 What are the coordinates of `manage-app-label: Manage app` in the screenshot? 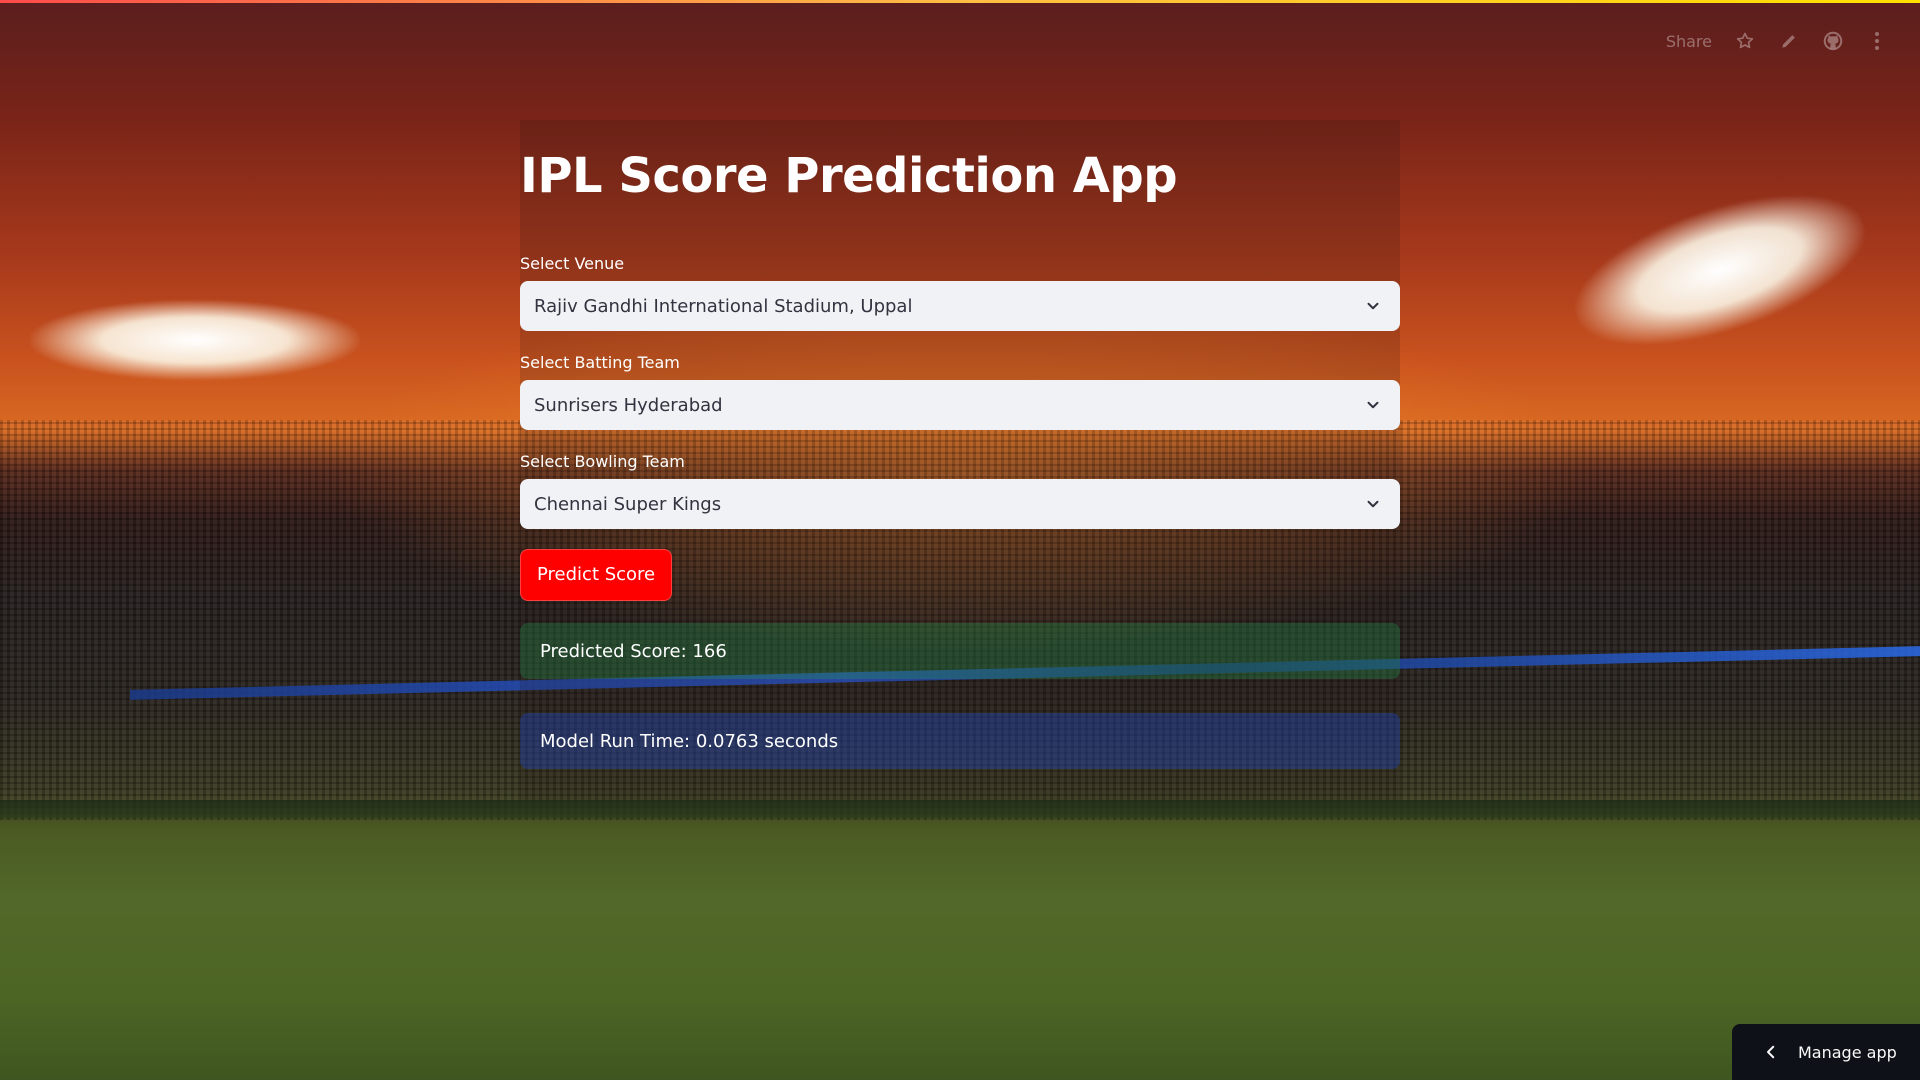 It's located at (1847, 1052).